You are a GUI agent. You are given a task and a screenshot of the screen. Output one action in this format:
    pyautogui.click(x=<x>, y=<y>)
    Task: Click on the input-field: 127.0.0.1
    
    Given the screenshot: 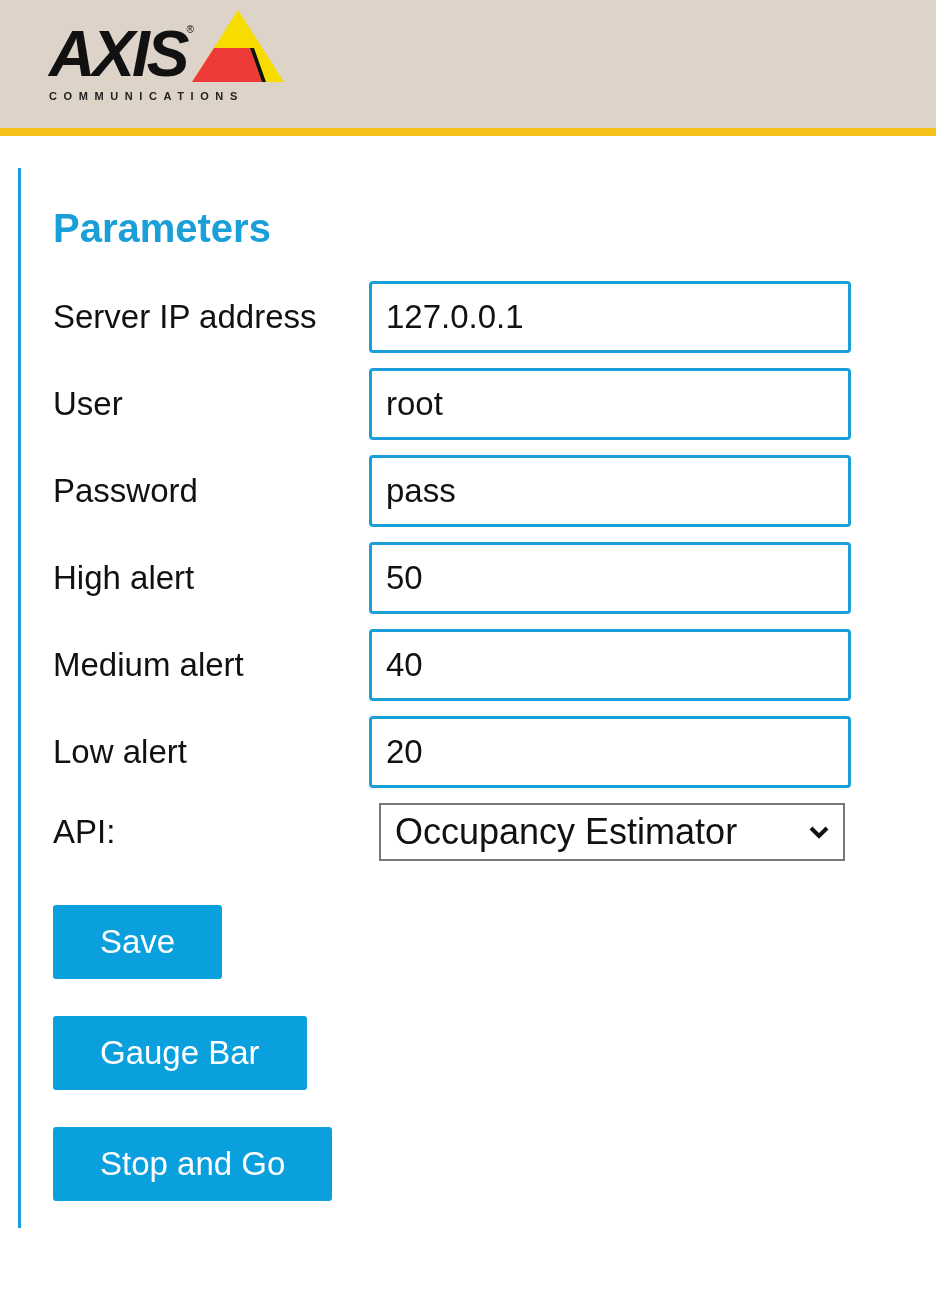 What is the action you would take?
    pyautogui.click(x=610, y=317)
    